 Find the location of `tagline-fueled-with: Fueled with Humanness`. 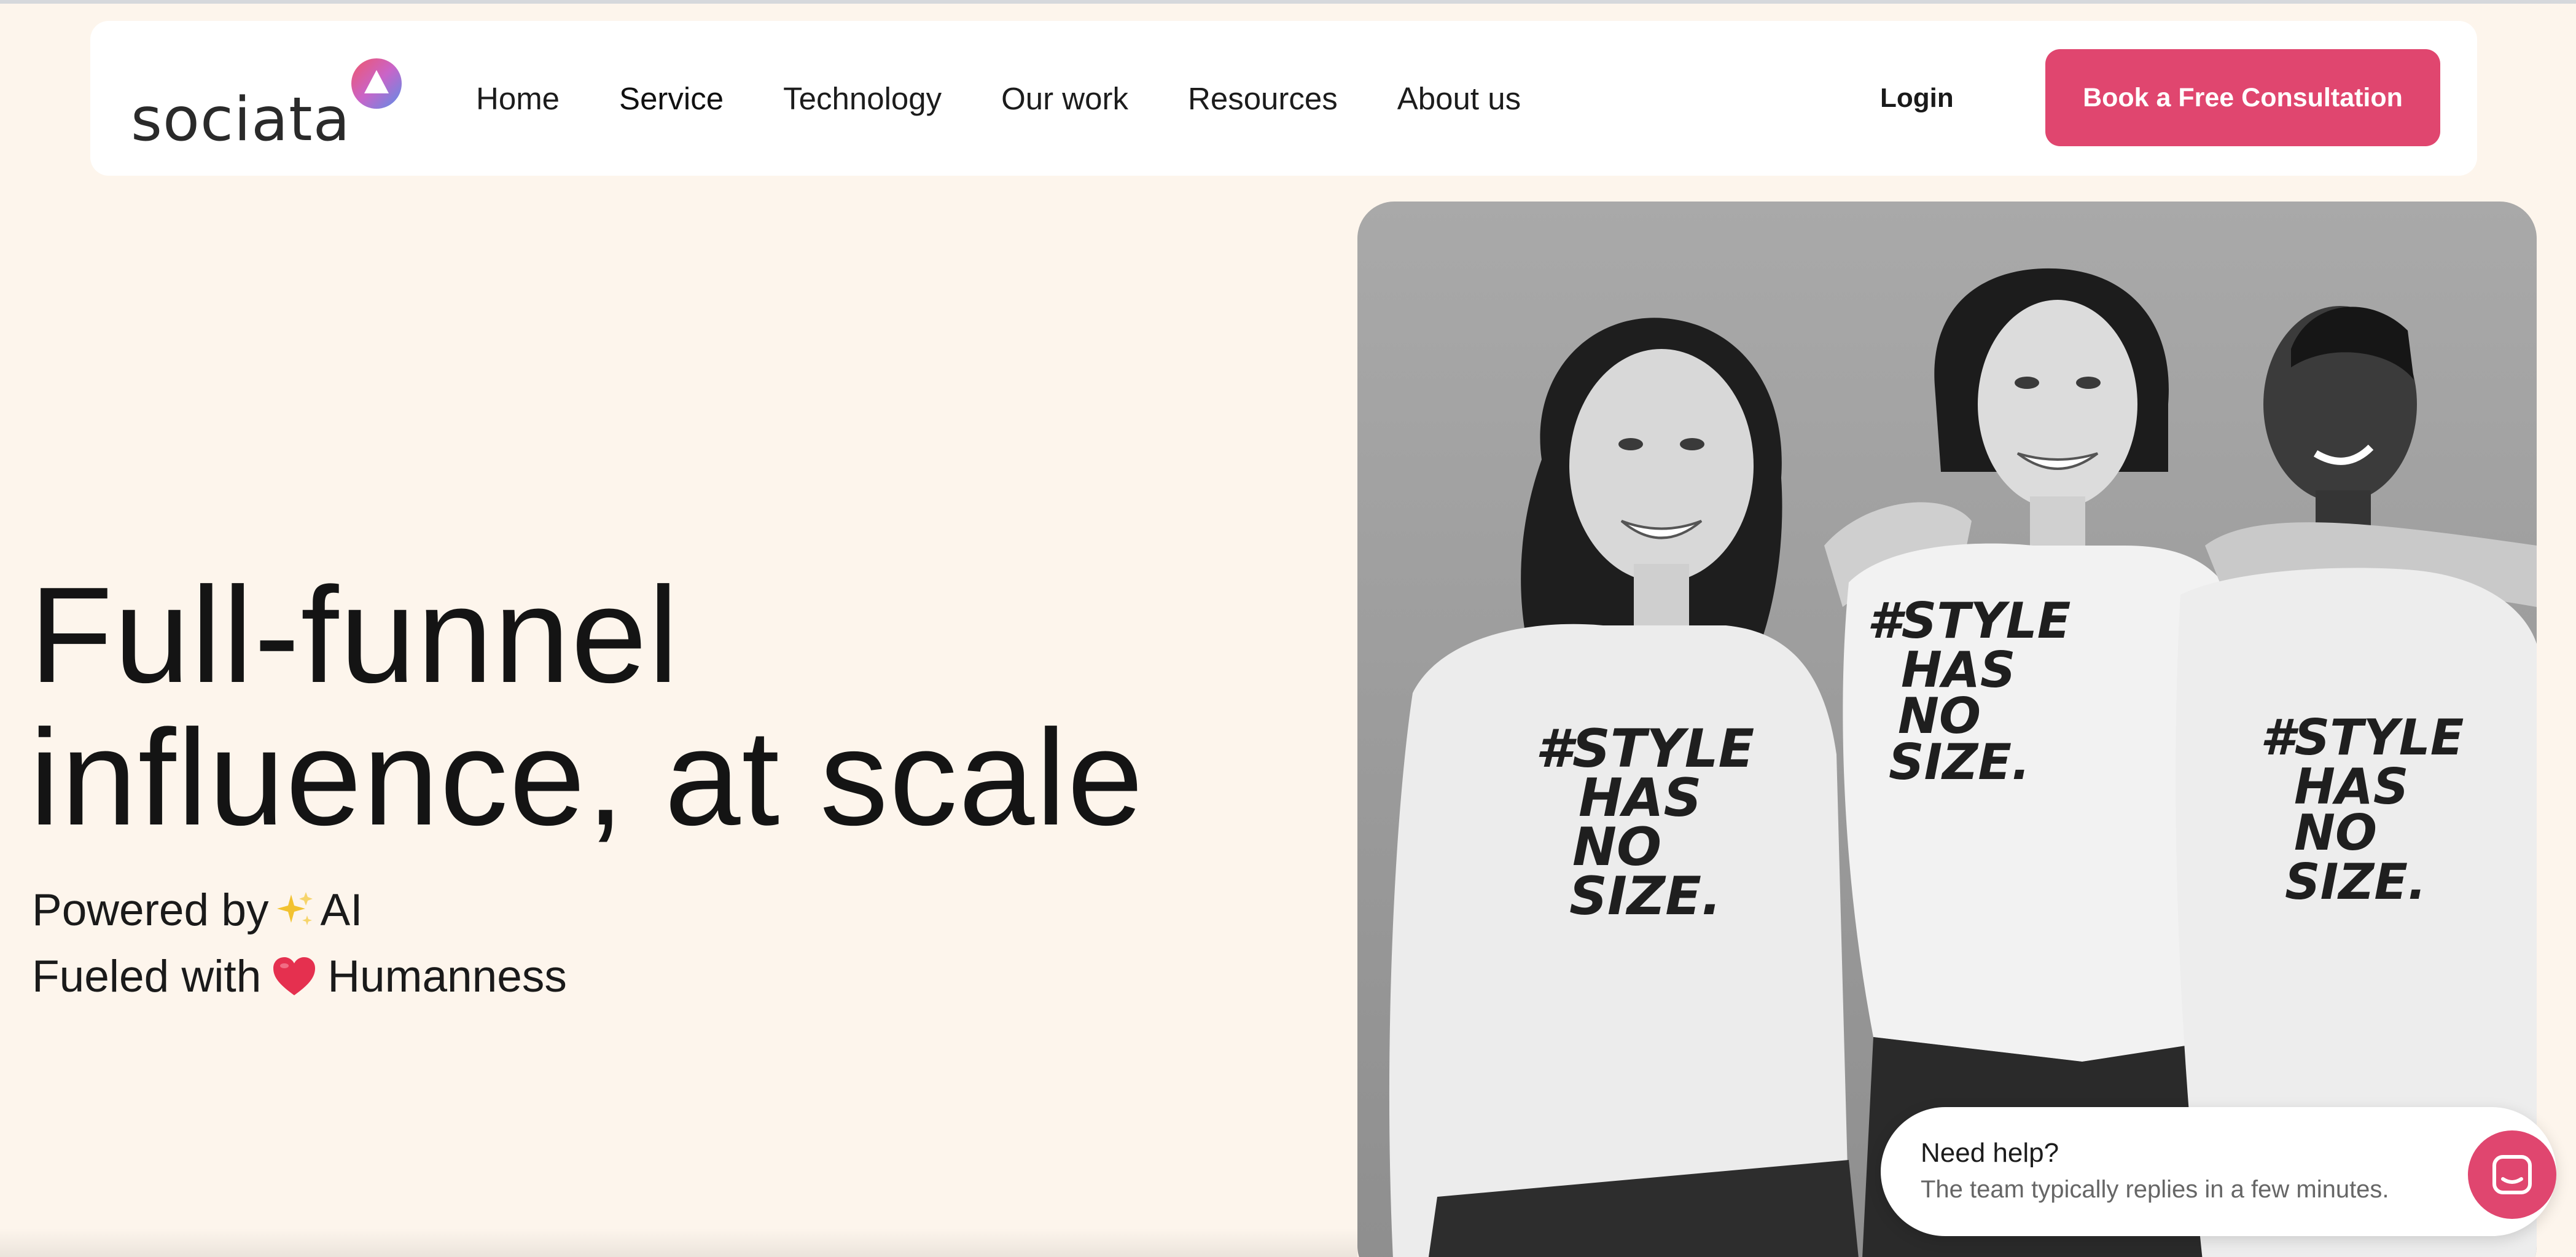

tagline-fueled-with: Fueled with Humanness is located at coordinates (299, 976).